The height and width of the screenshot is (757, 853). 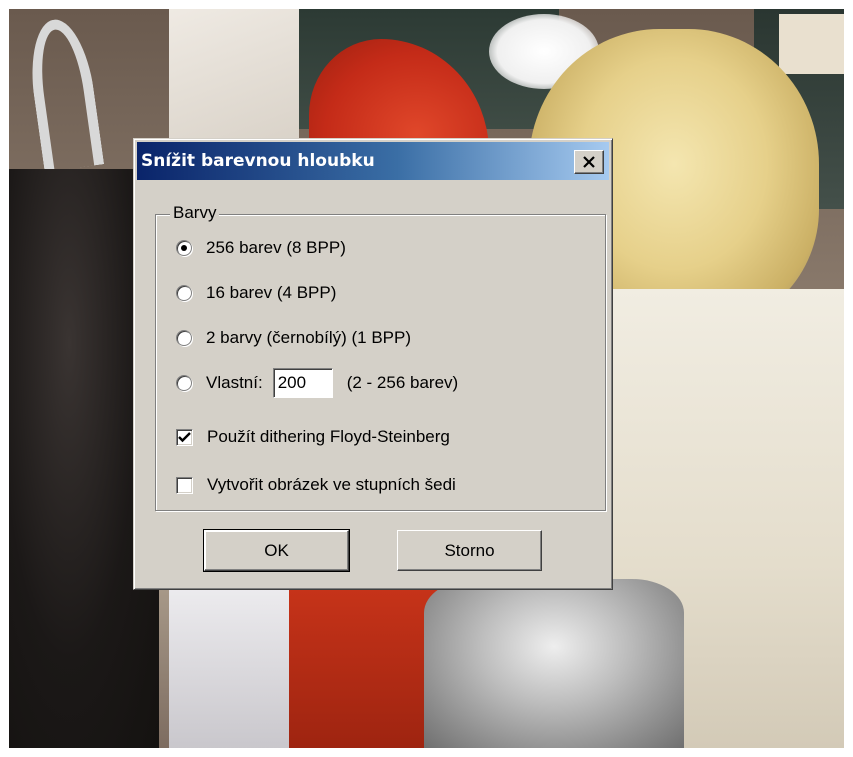 I want to click on checkmark-icon, so click(x=184, y=436).